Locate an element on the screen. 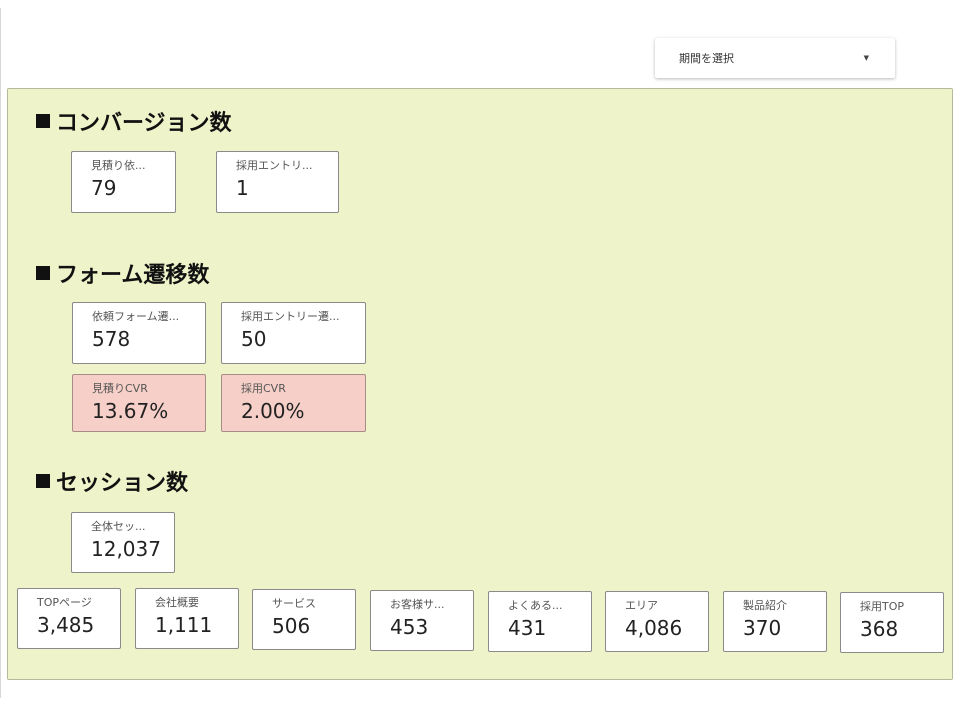 The height and width of the screenshot is (720, 960). metric-value: 4,086 is located at coordinates (654, 628).